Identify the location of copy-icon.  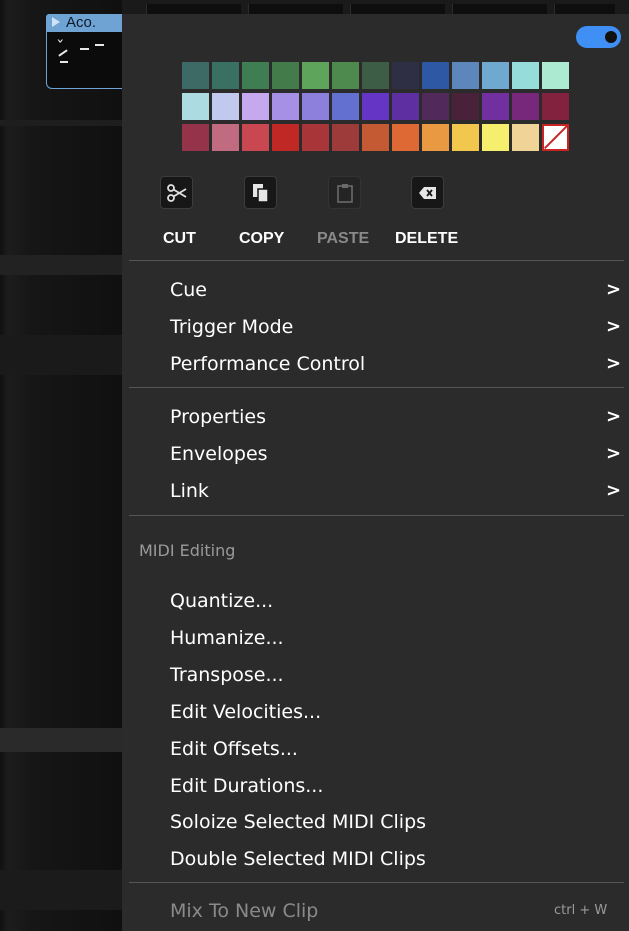
(260, 193).